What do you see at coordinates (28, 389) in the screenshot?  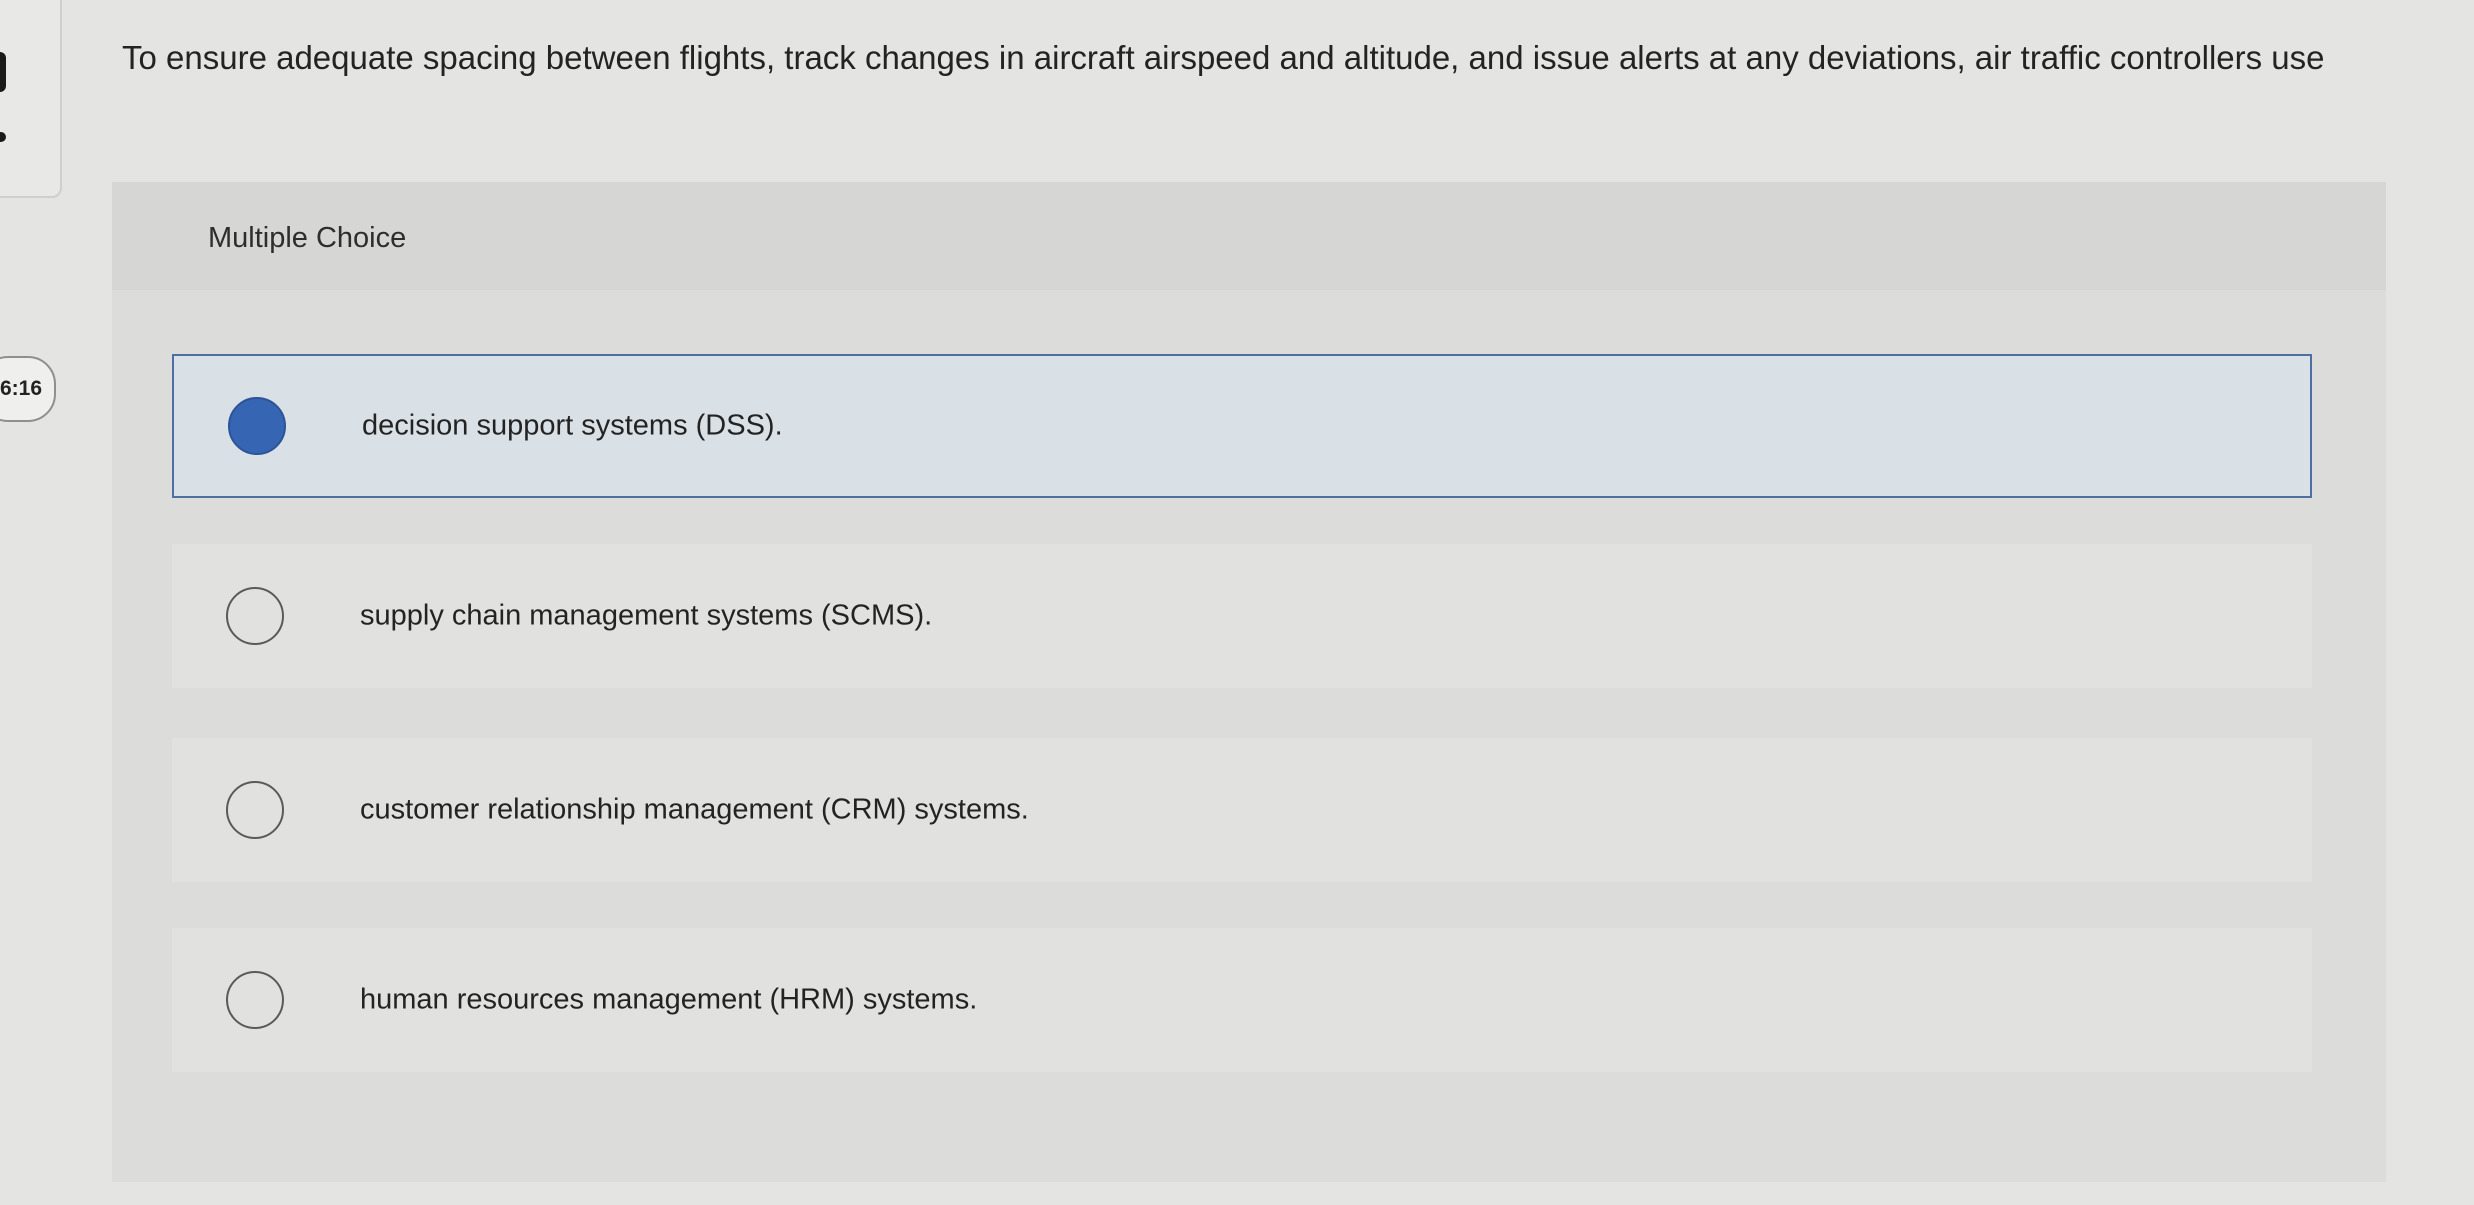 I see `timer-badge: 6:16` at bounding box center [28, 389].